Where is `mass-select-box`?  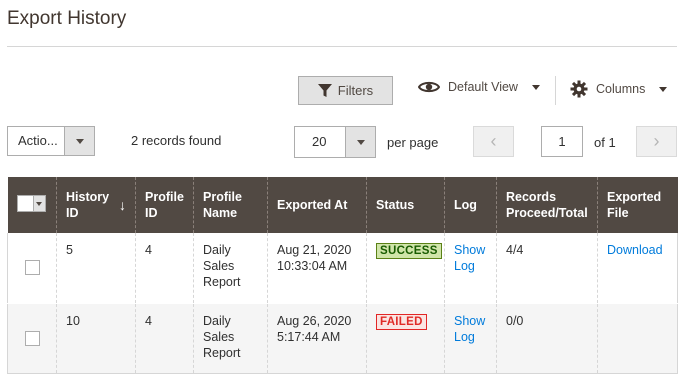 mass-select-box is located at coordinates (25, 203).